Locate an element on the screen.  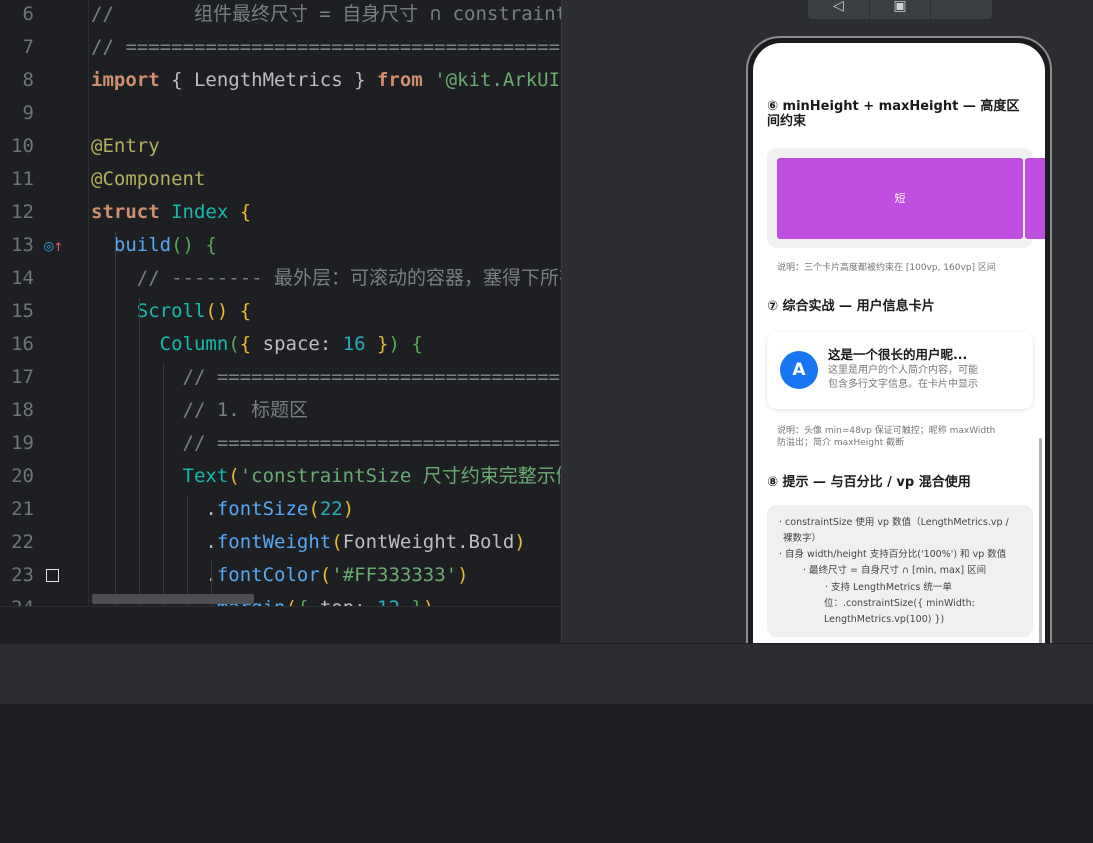
line-number: 11 is located at coordinates (22, 179).